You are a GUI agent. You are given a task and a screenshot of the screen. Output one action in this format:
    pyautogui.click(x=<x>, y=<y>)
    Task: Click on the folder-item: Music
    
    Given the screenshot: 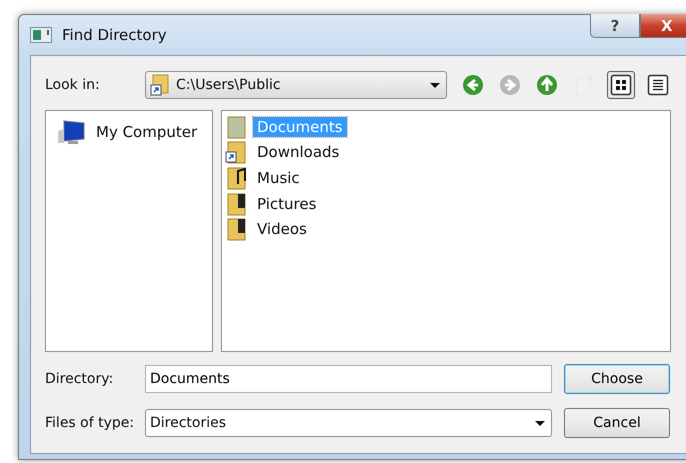 What is the action you would take?
    pyautogui.click(x=278, y=178)
    